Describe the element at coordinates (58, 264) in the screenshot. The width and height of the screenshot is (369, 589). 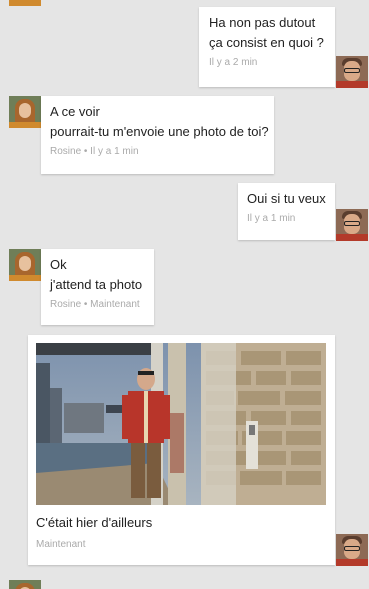
I see `message-line: Ok` at that location.